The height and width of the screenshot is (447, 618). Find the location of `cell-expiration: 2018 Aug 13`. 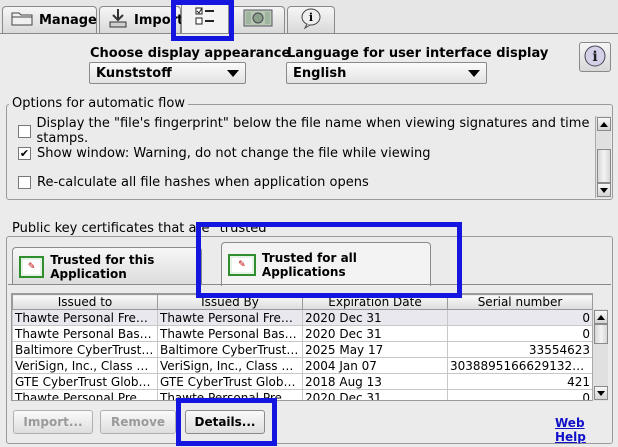

cell-expiration: 2018 Aug 13 is located at coordinates (375, 381).